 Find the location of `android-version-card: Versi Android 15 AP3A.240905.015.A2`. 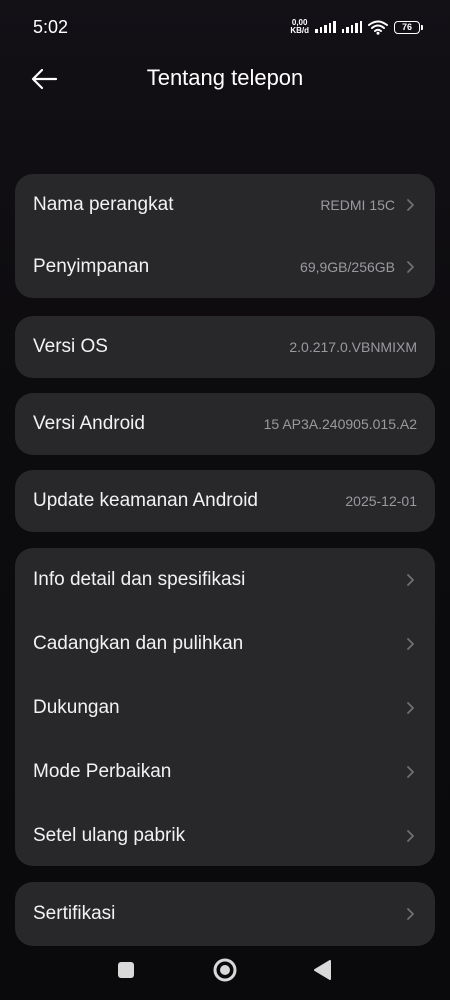

android-version-card: Versi Android 15 AP3A.240905.015.A2 is located at coordinates (225, 424).